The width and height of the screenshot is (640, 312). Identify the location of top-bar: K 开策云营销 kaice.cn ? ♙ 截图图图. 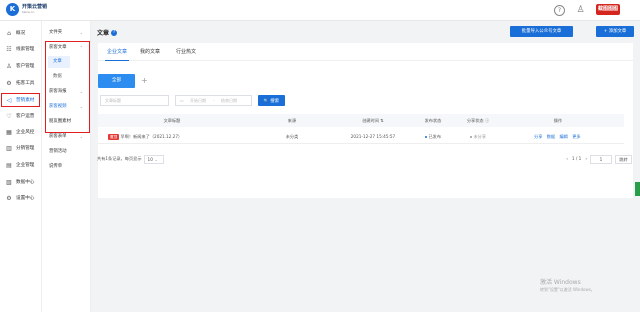
(320, 10).